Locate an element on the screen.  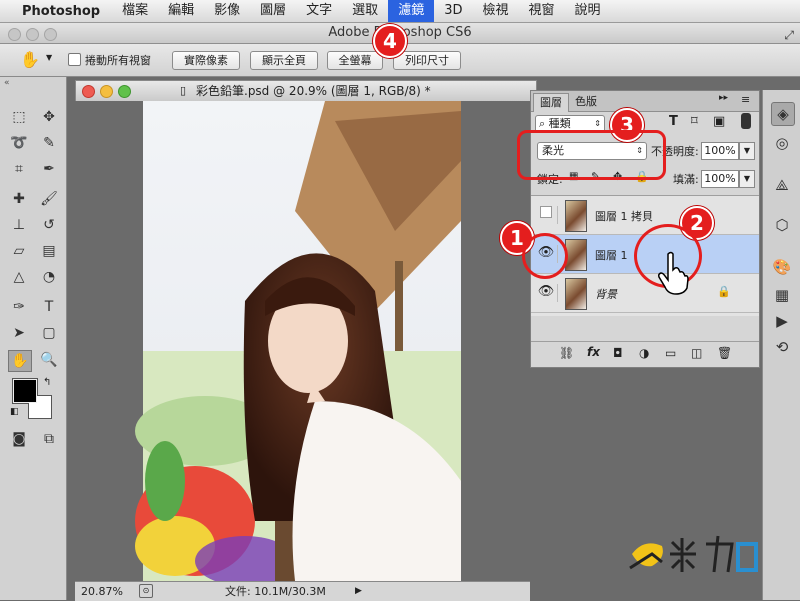
actual-pixels-button: 實際像素 is located at coordinates (206, 60).